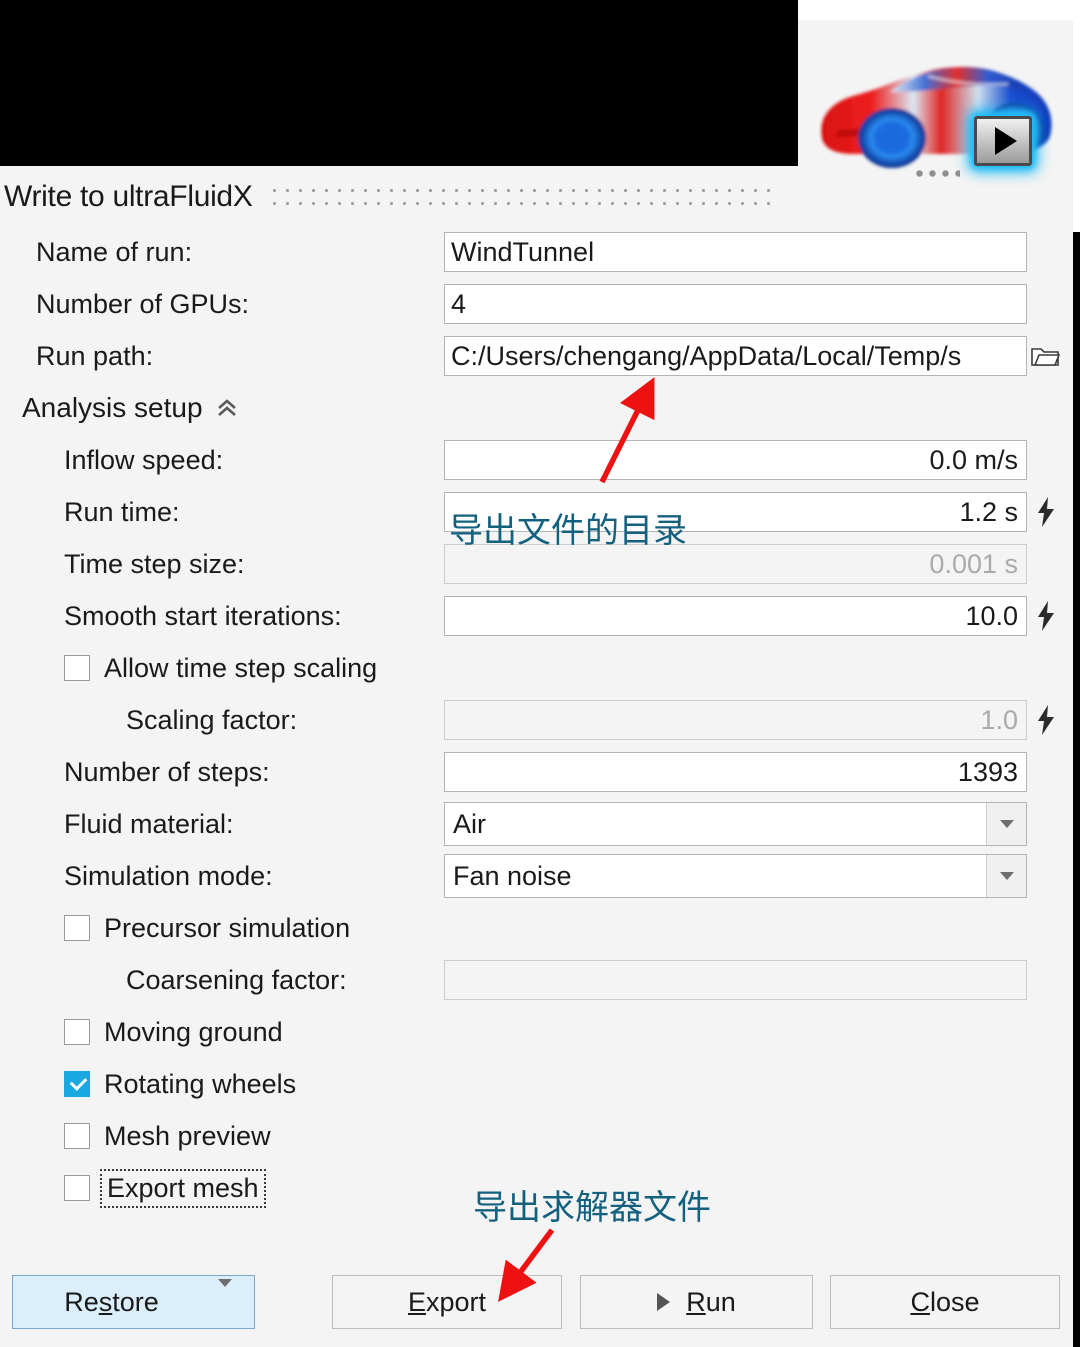 This screenshot has height=1347, width=1080. What do you see at coordinates (203, 615) in the screenshot?
I see `smooth-start-iterations-label: Smooth start iterations:` at bounding box center [203, 615].